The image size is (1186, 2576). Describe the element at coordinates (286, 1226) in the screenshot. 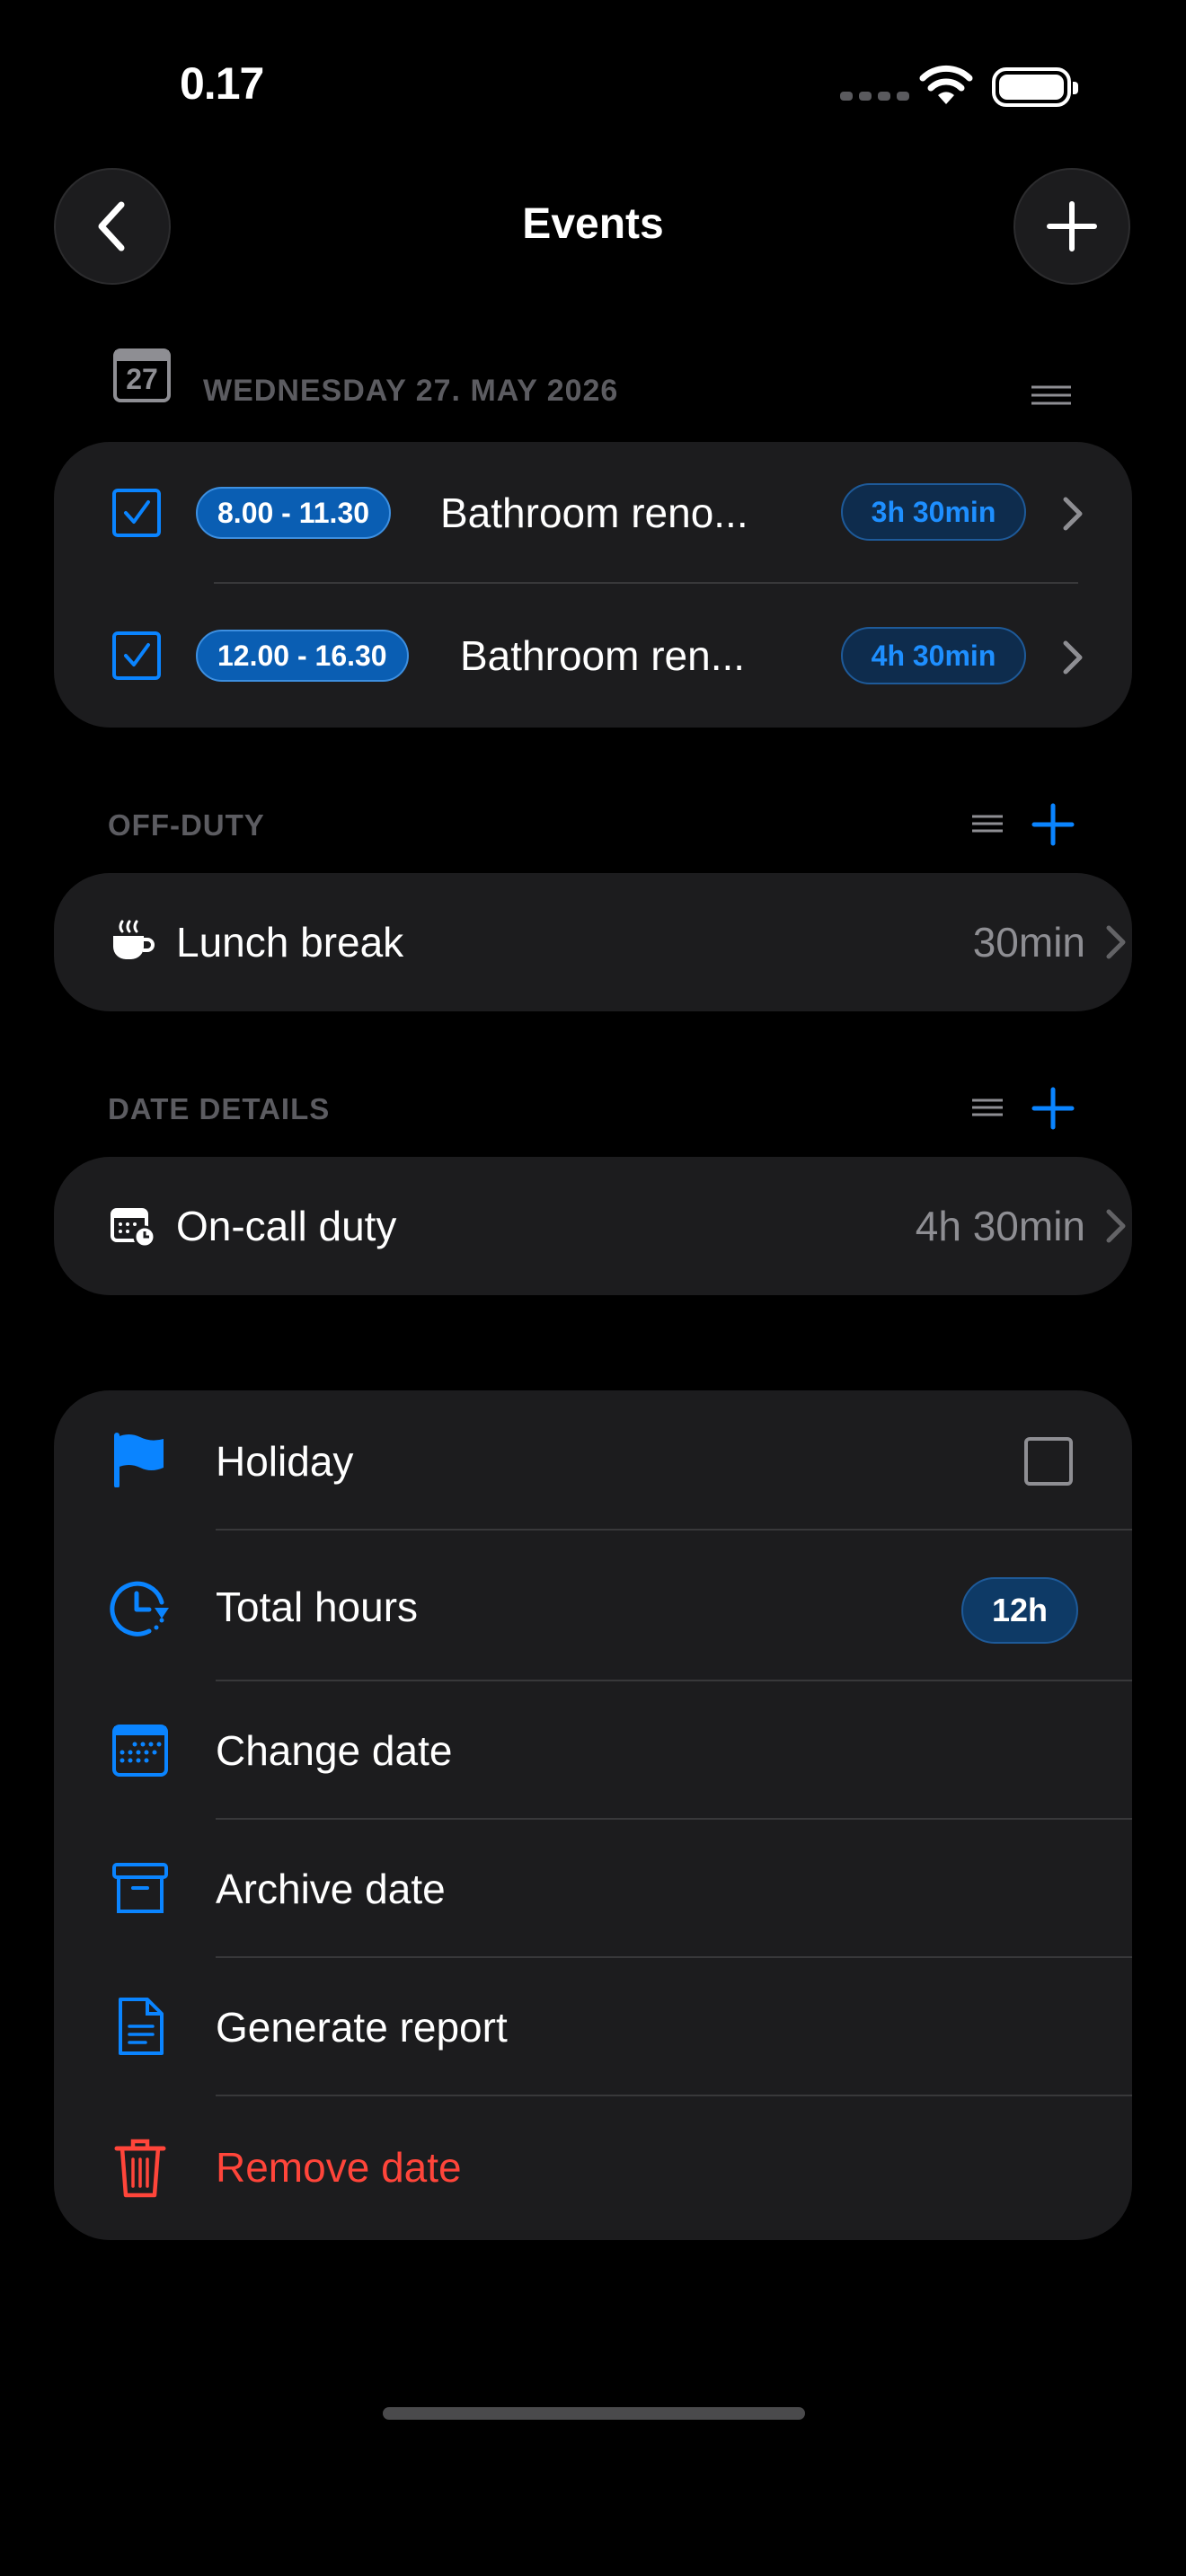

I see `on-call-duty-label: On-call duty` at that location.